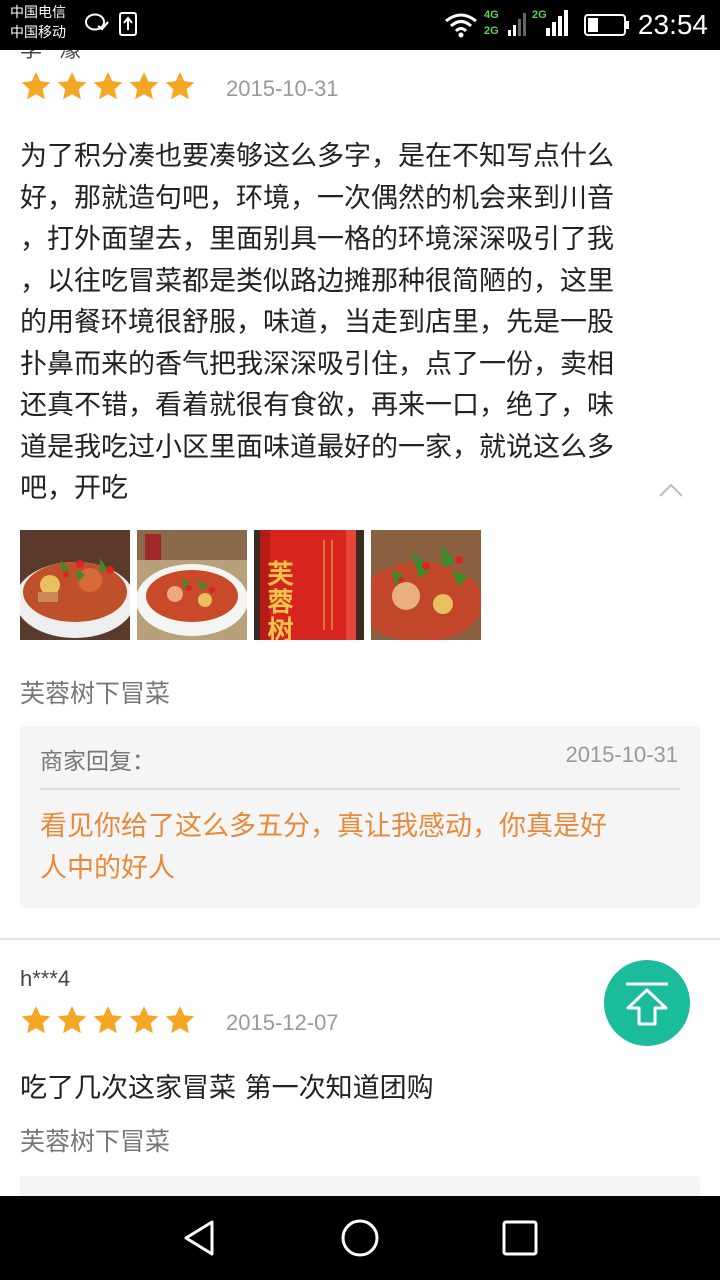 This screenshot has height=1280, width=720. Describe the element at coordinates (227, 1088) in the screenshot. I see `review-text: 吃了几次这家冒菜 第一次知道团购` at that location.